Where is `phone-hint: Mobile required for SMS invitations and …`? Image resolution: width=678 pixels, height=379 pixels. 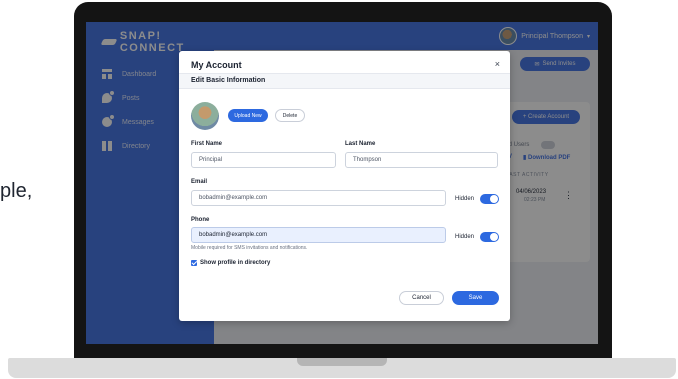
phone-hint: Mobile required for SMS invitations and … is located at coordinates (249, 248).